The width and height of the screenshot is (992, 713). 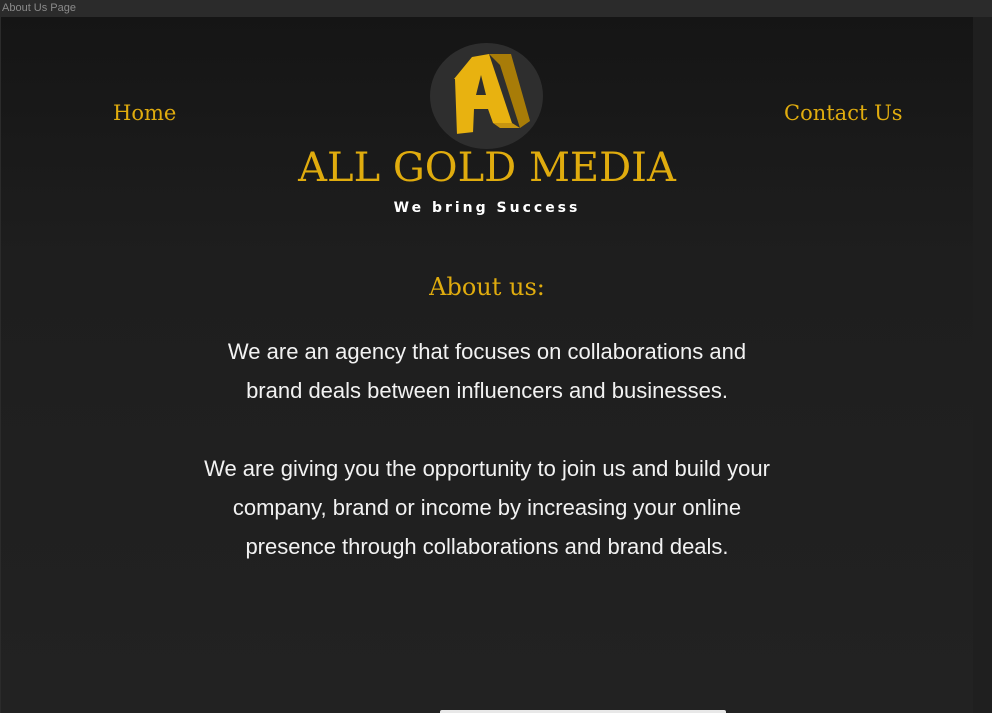 What do you see at coordinates (144, 113) in the screenshot?
I see `nav-home-link: Home` at bounding box center [144, 113].